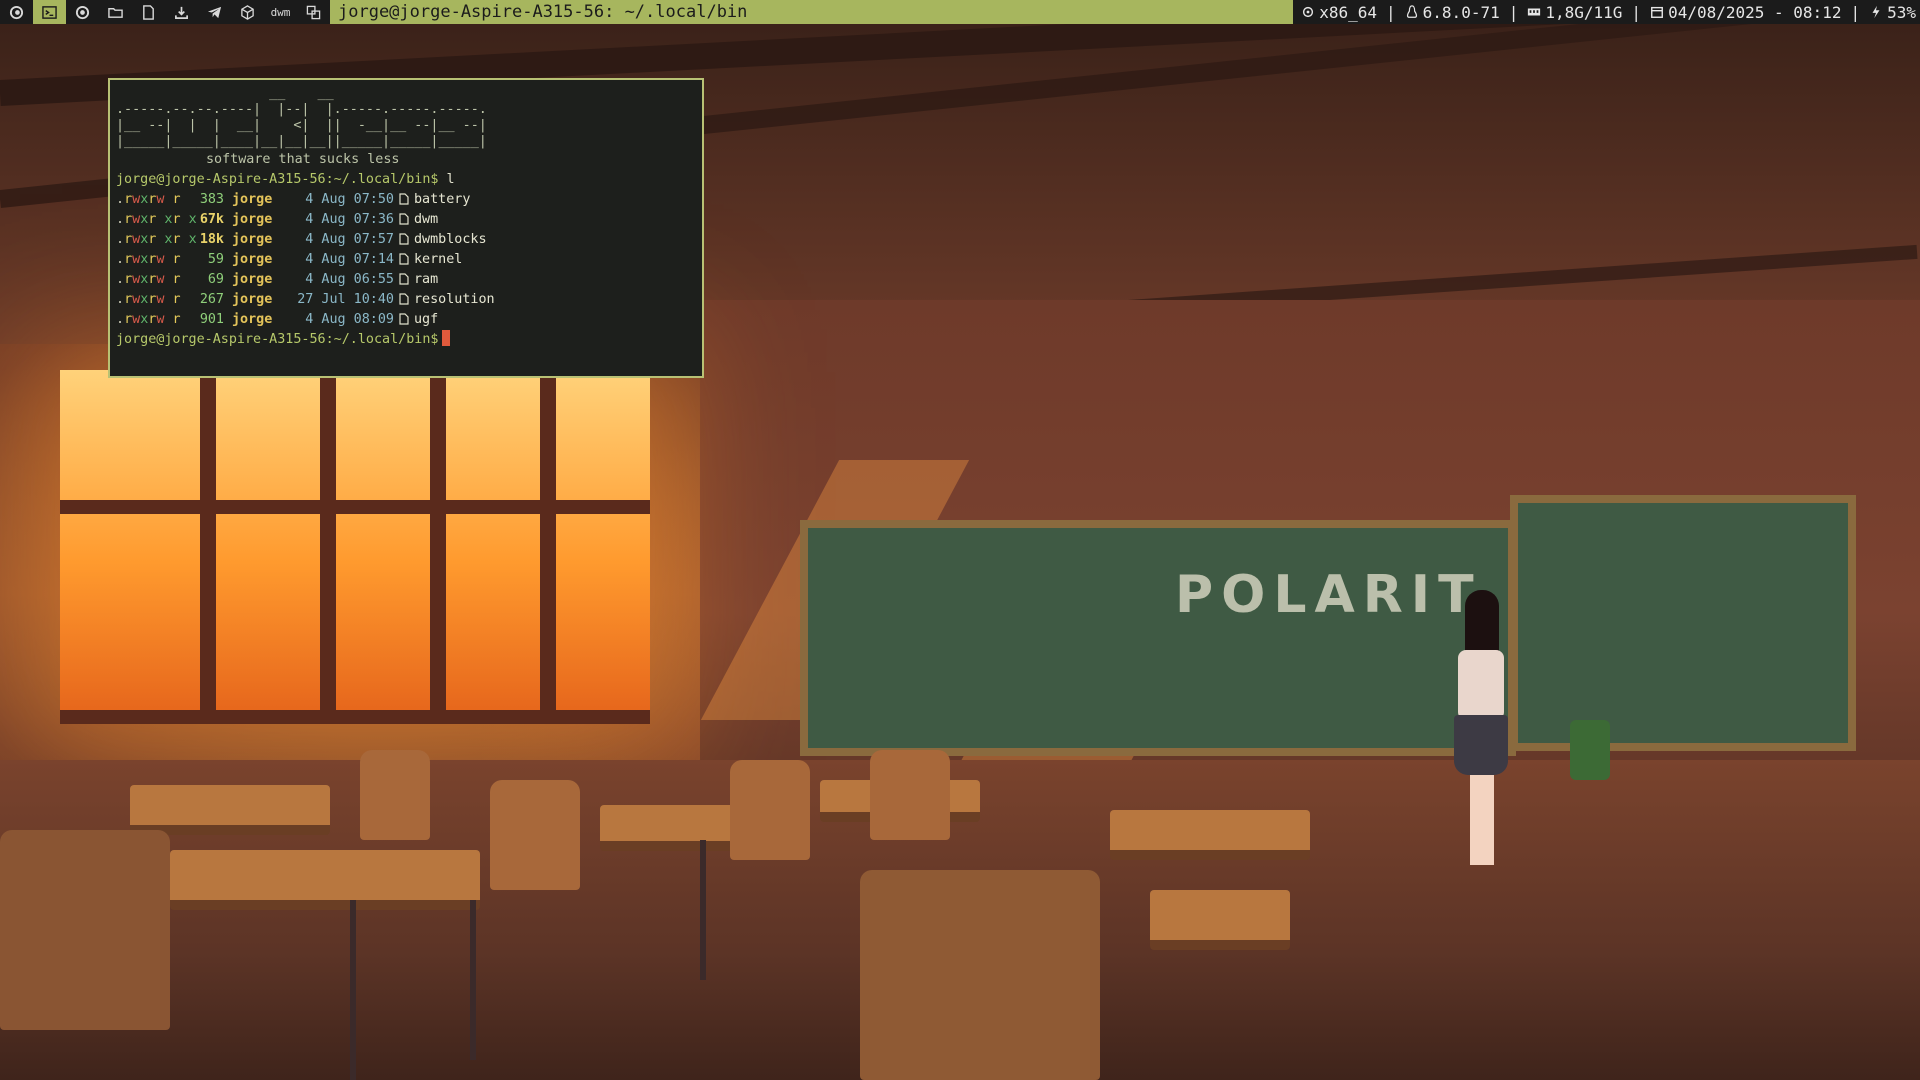 The image size is (1920, 1080). What do you see at coordinates (1683, 623) in the screenshot?
I see `wallpaper-chalkboard` at bounding box center [1683, 623].